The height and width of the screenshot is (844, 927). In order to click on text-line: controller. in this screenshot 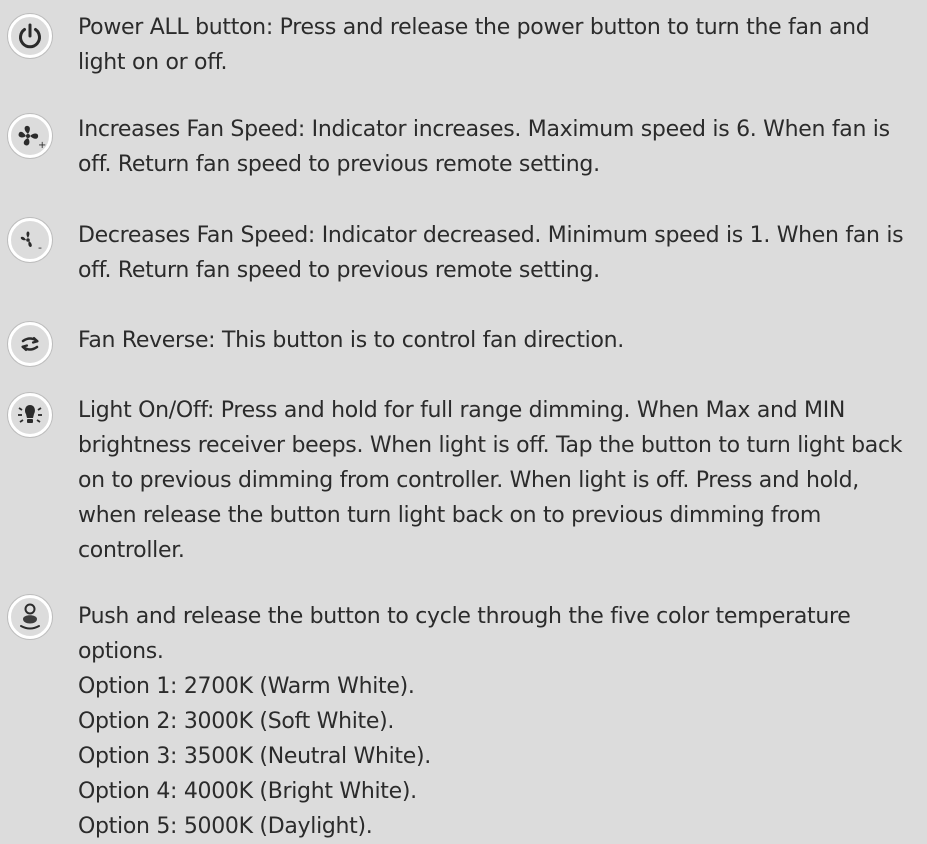, I will do `click(131, 550)`.